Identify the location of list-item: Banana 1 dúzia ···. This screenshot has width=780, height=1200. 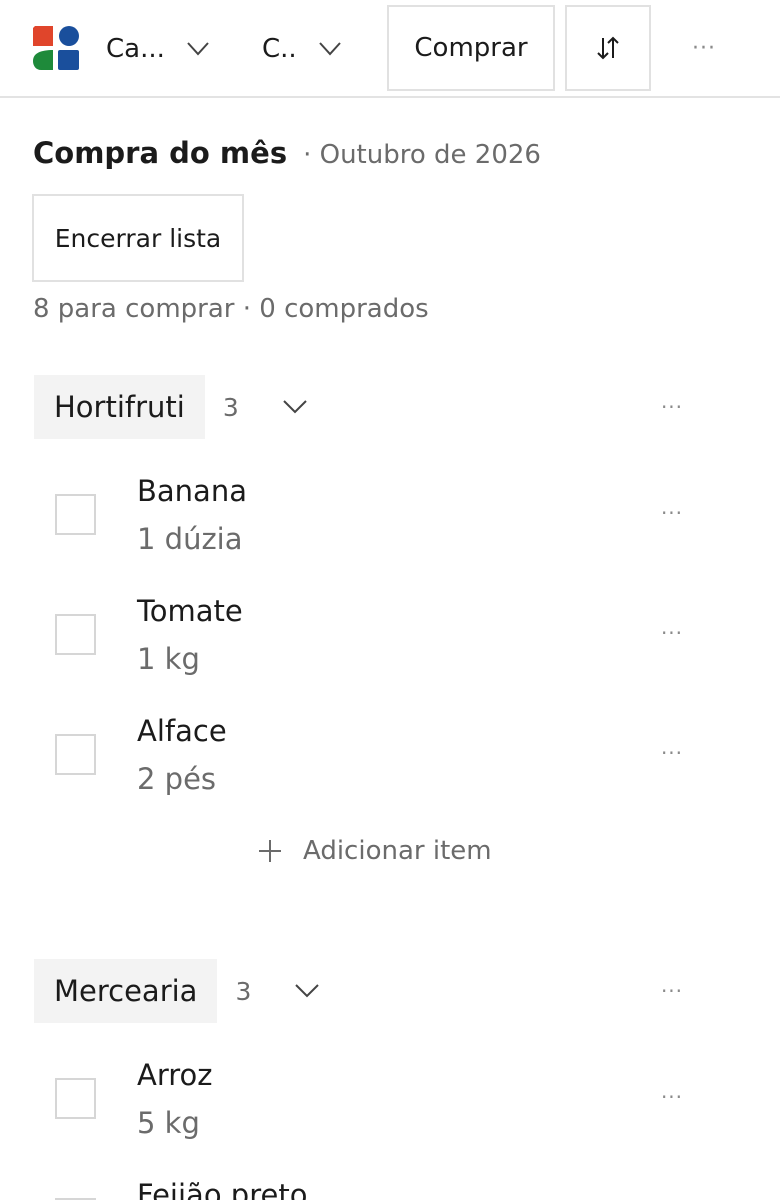
(390, 520).